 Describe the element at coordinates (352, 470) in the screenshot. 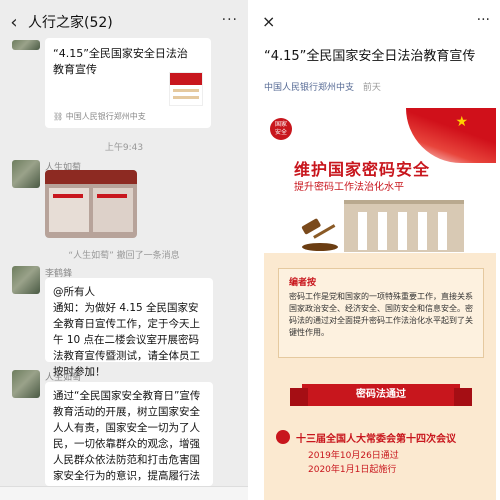

I see `event-date-effective: 2020年1月1日起施行` at that location.